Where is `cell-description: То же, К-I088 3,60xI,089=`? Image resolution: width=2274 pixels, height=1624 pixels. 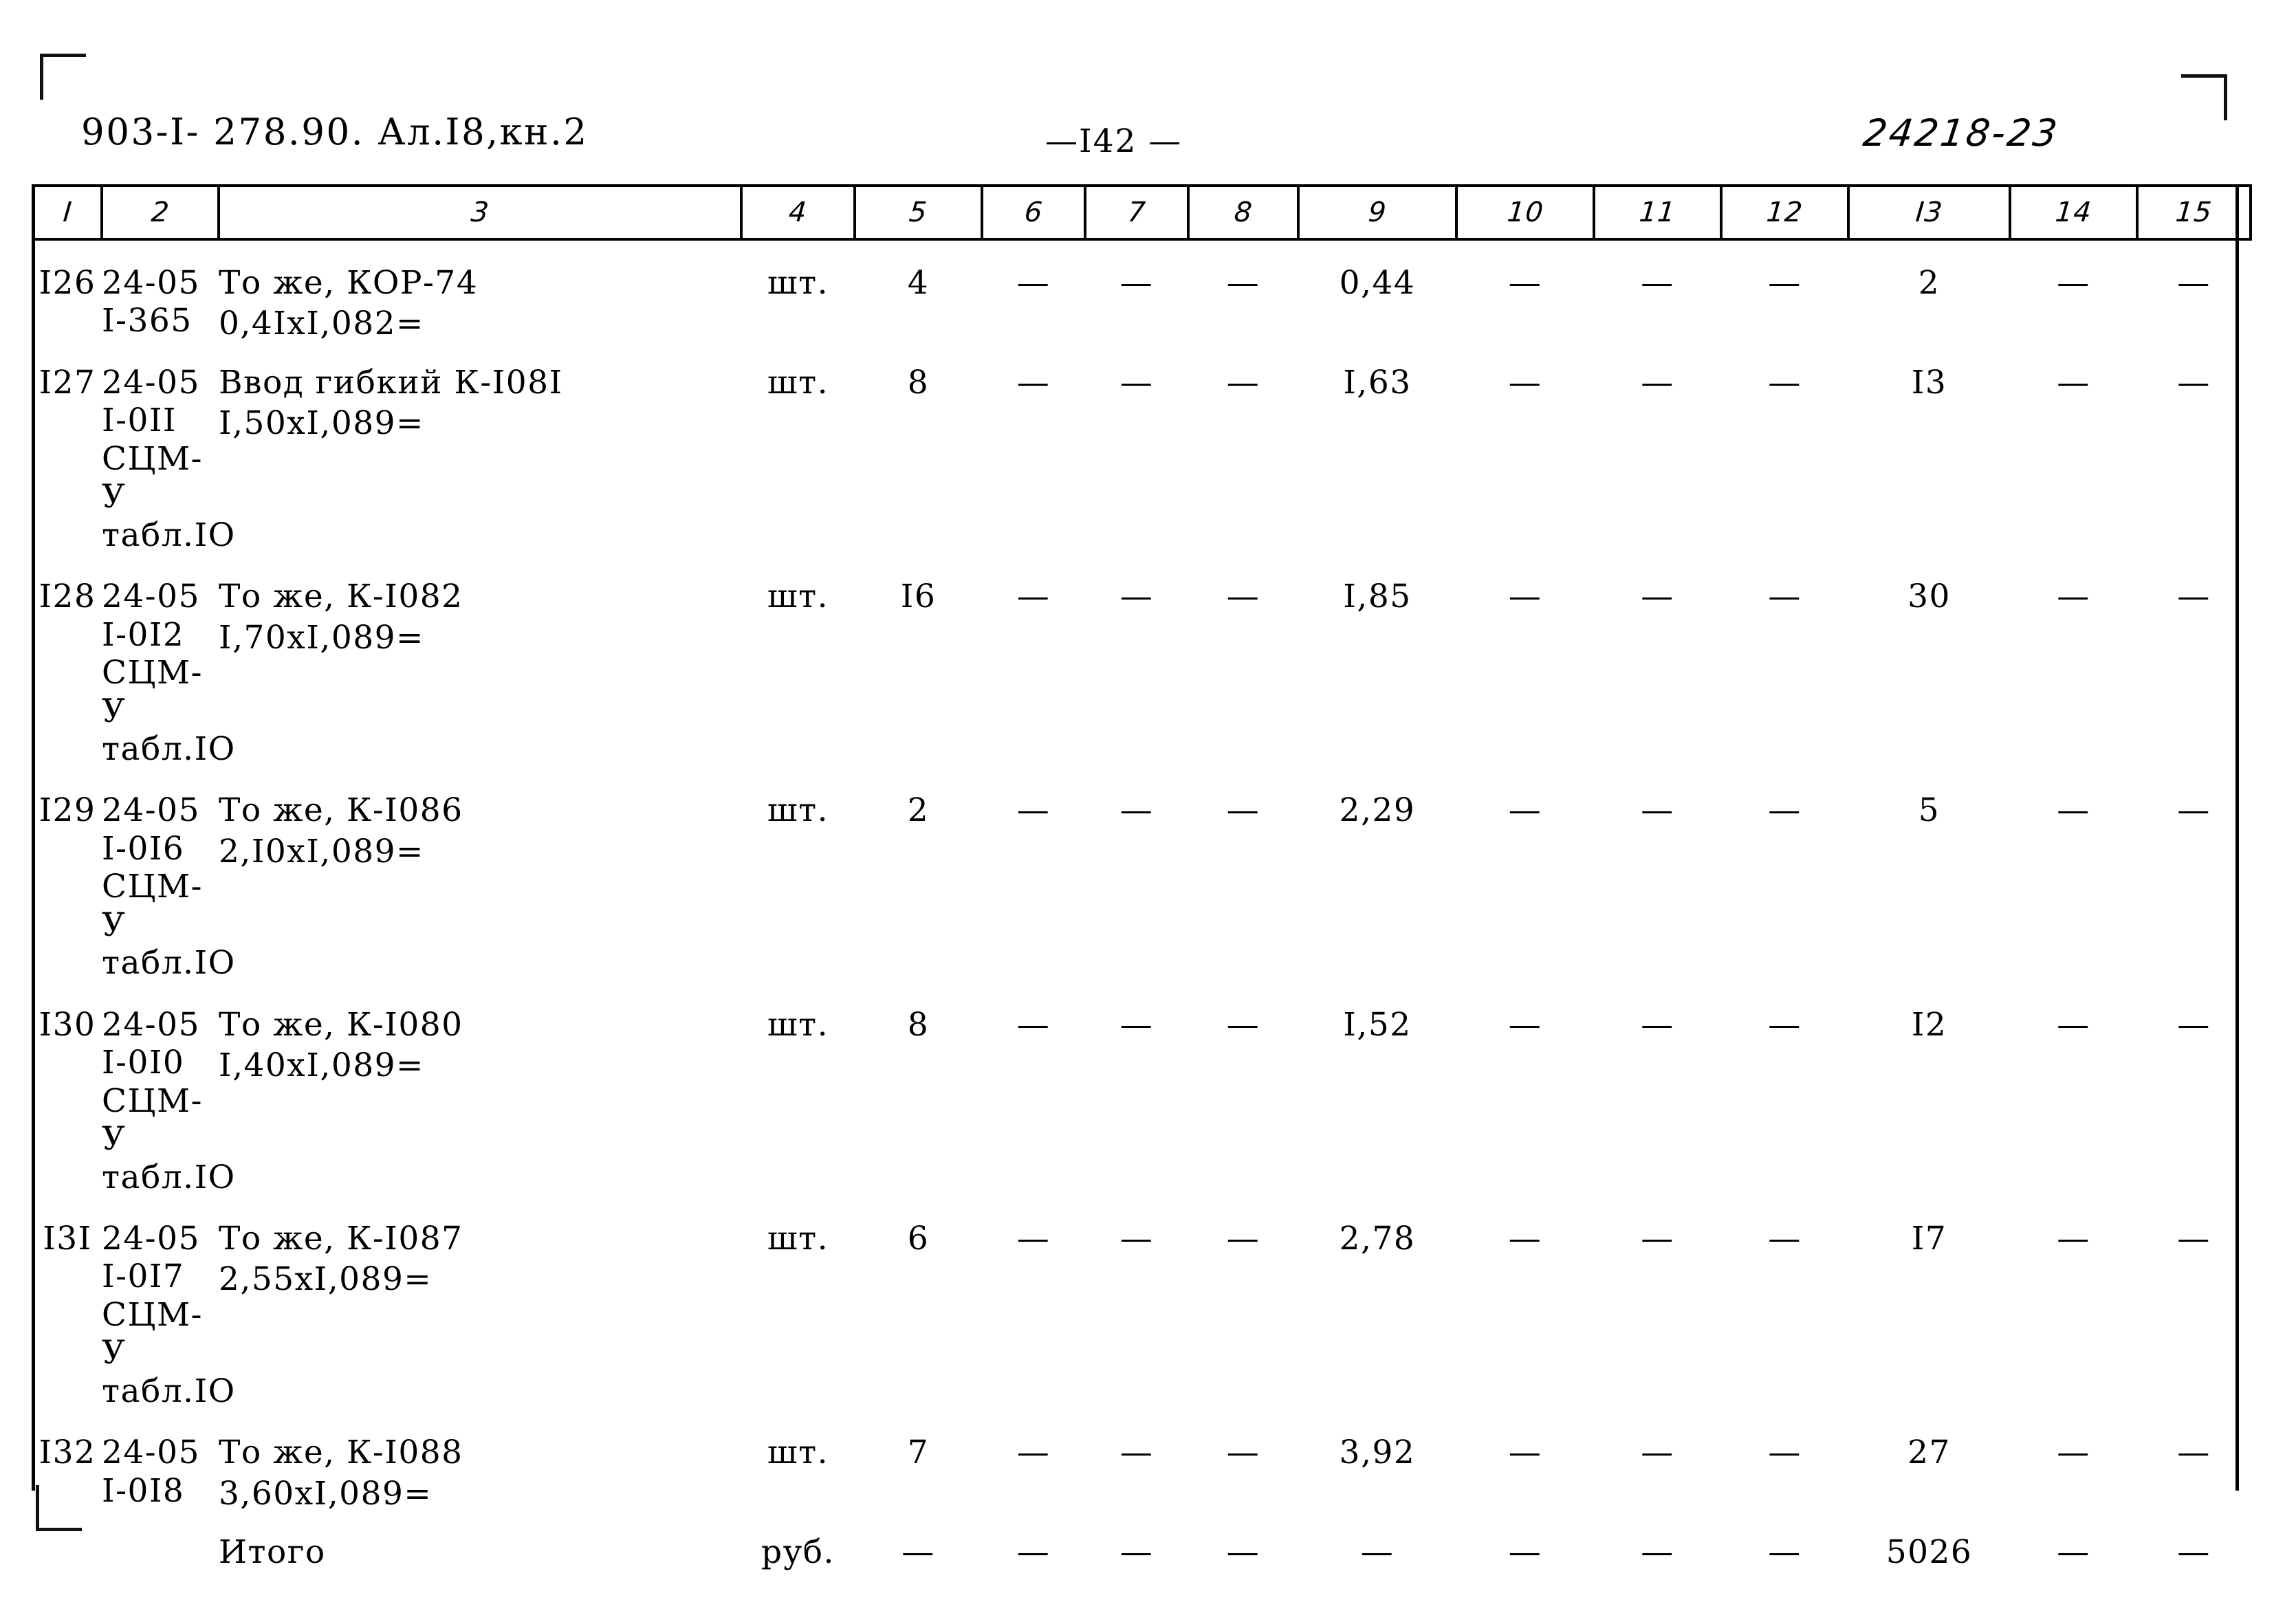 cell-description: То же, К-I088 3,60xI,089= is located at coordinates (480, 1473).